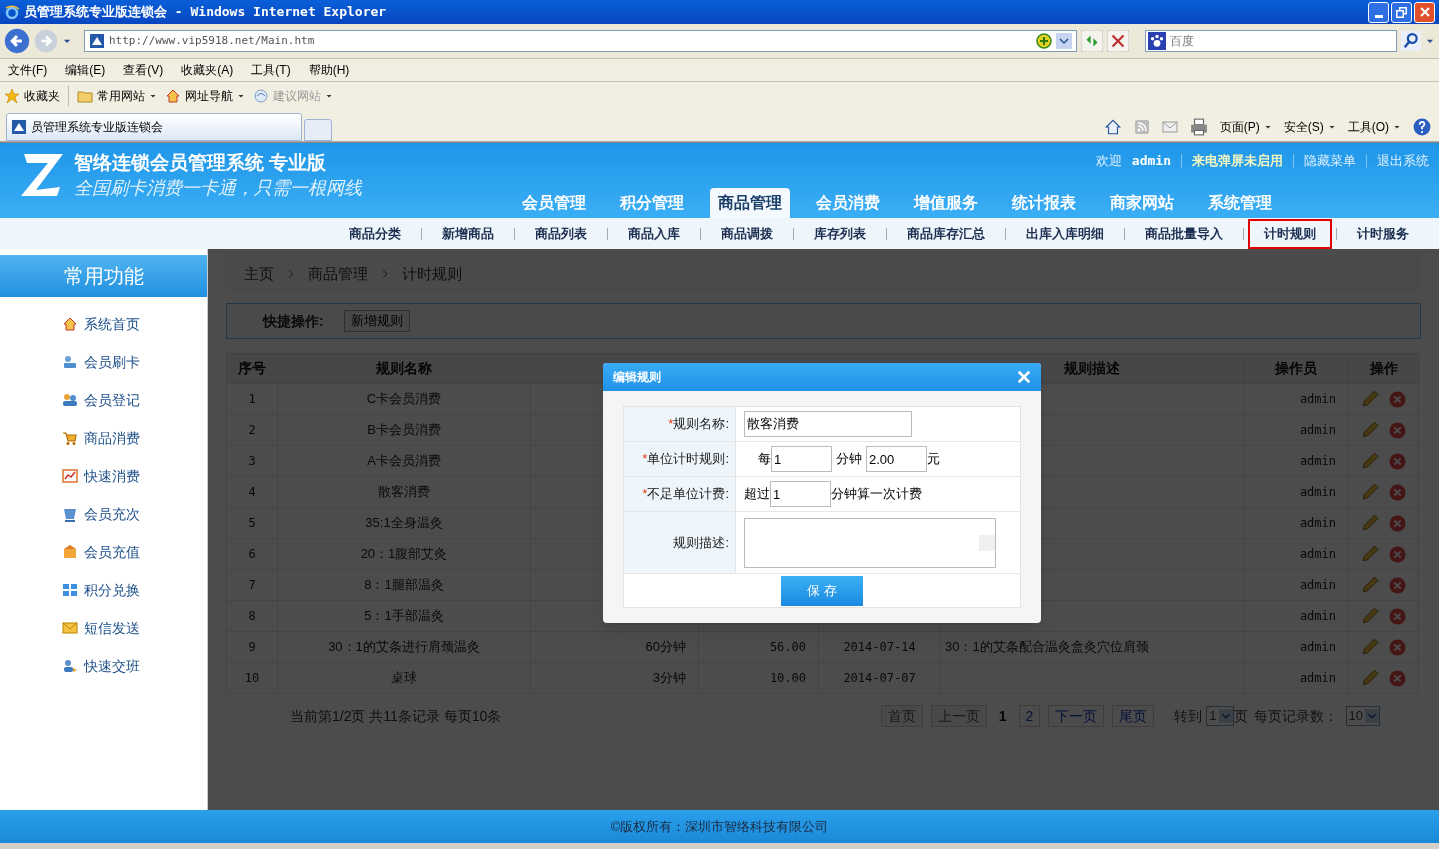  Describe the element at coordinates (1117, 41) in the screenshot. I see `stop-button` at that location.